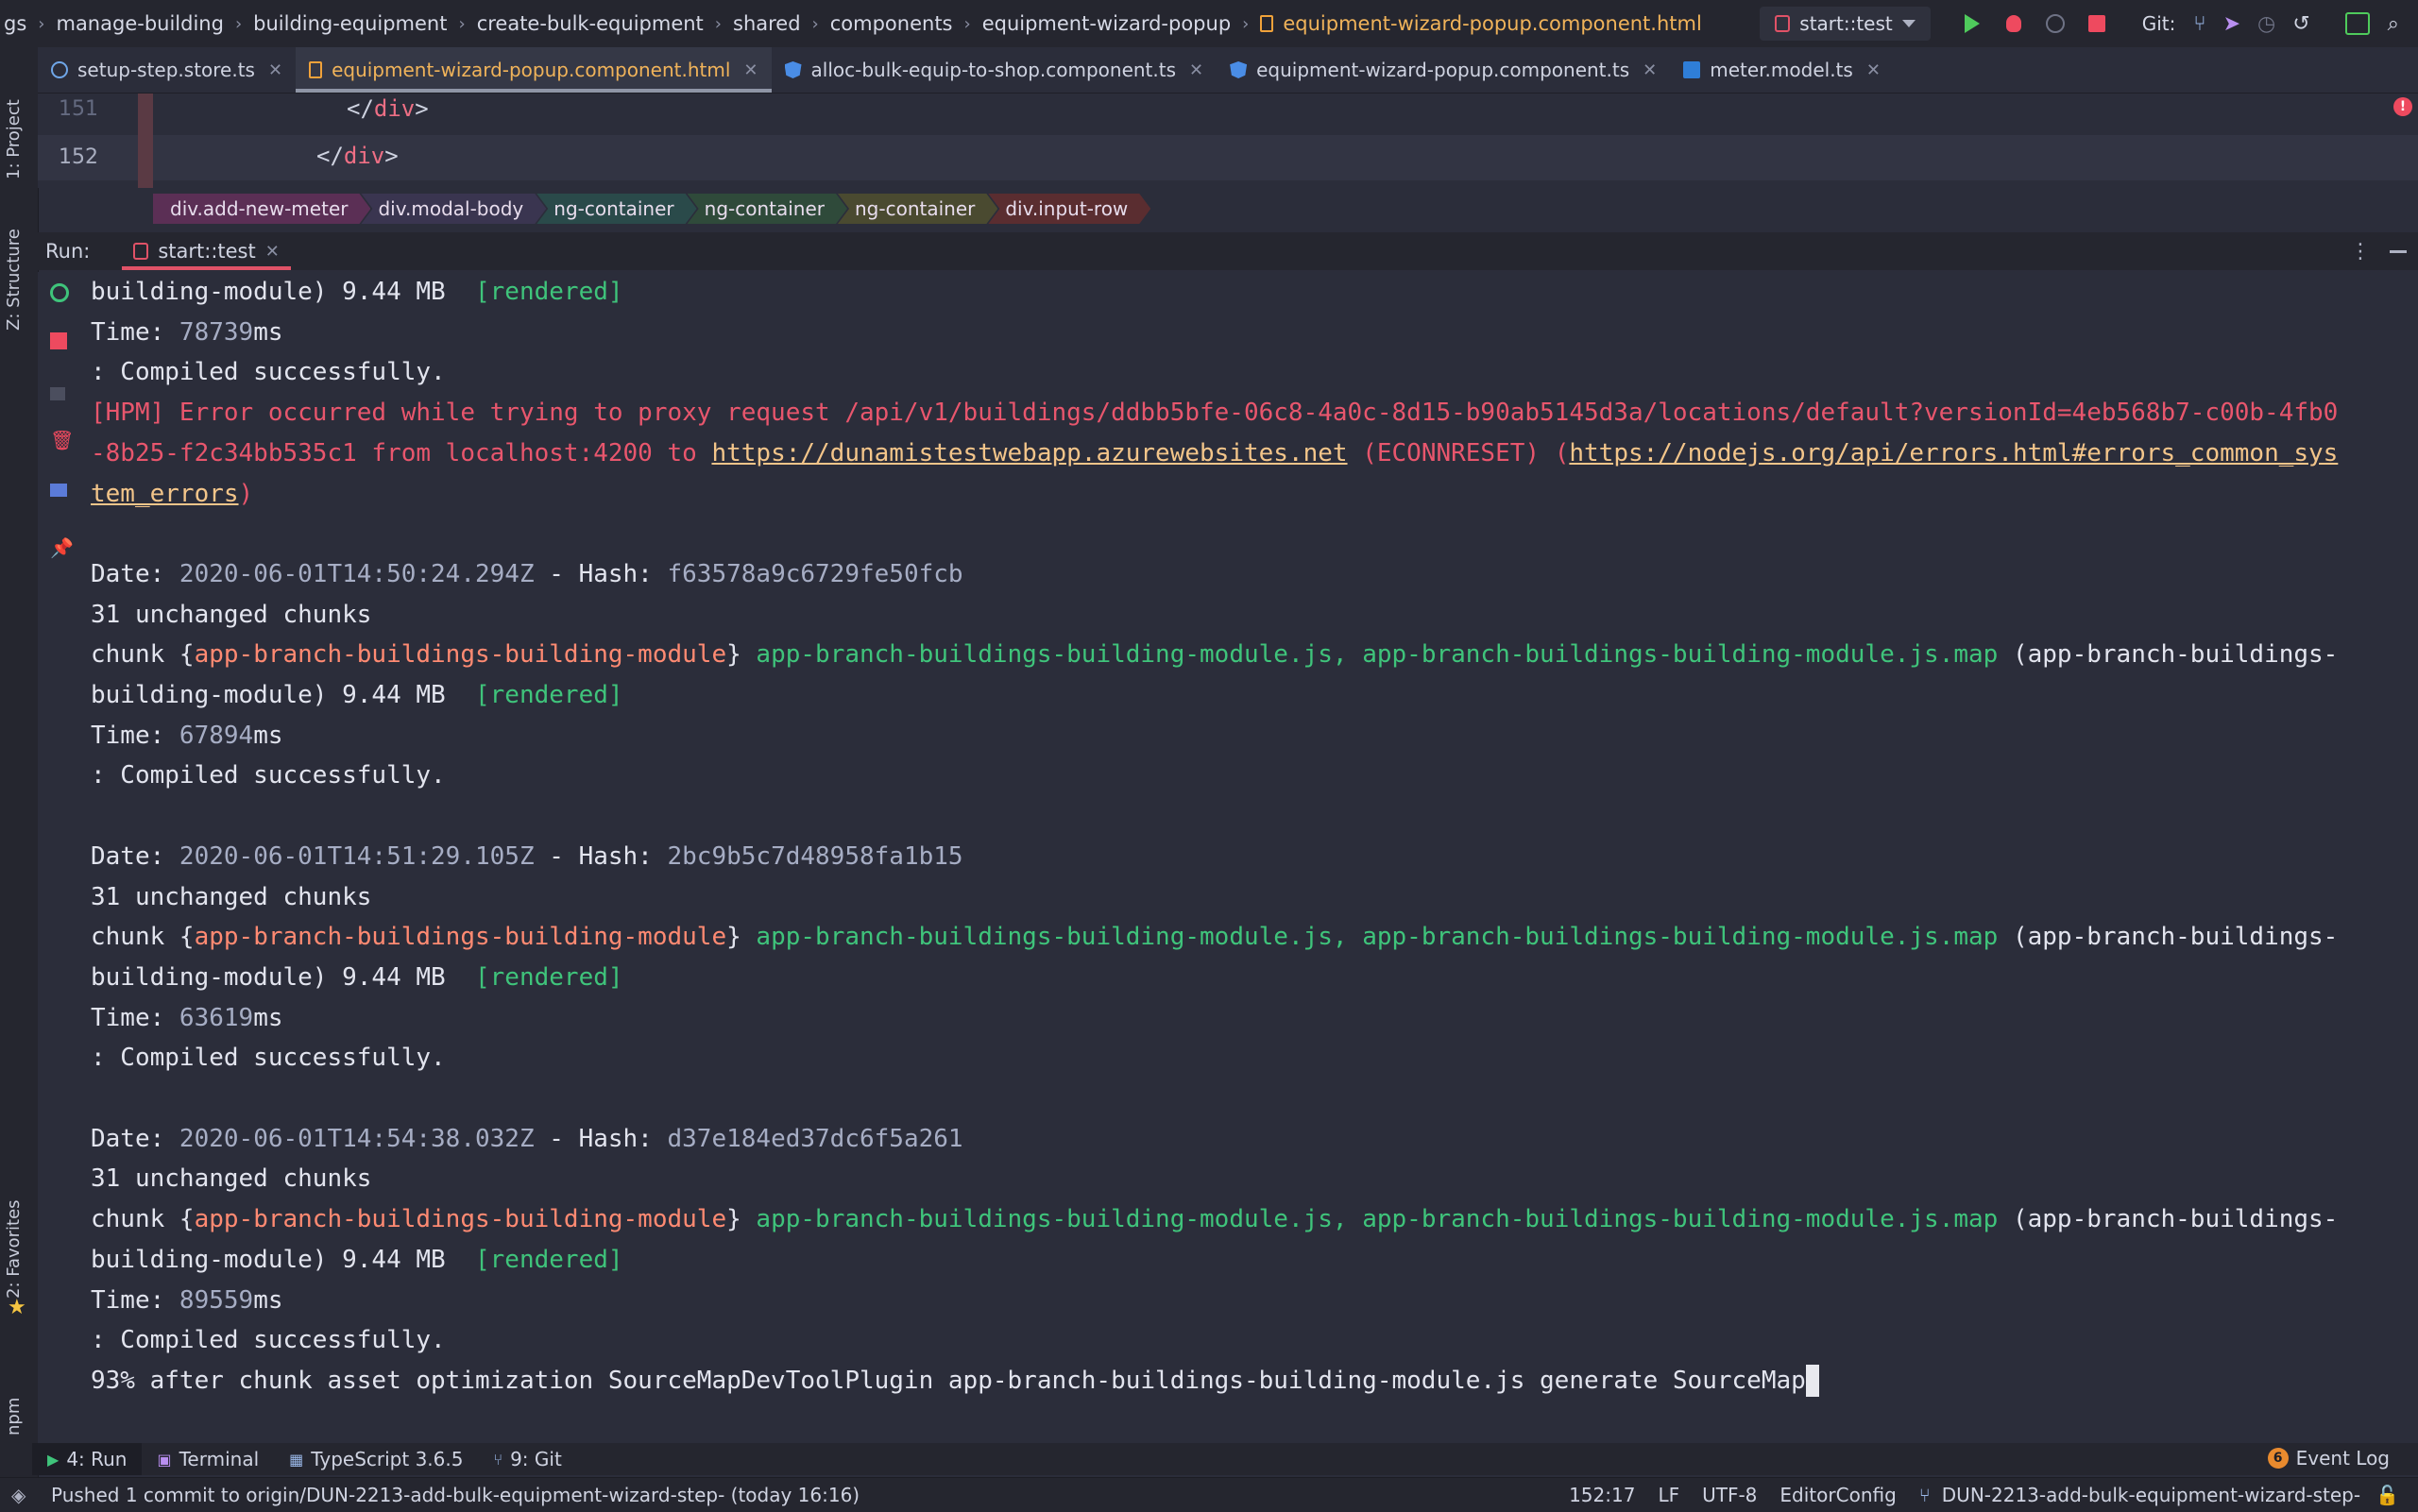 The width and height of the screenshot is (2418, 1512). I want to click on favorites-tool-button: 2: Favorites, so click(14, 1249).